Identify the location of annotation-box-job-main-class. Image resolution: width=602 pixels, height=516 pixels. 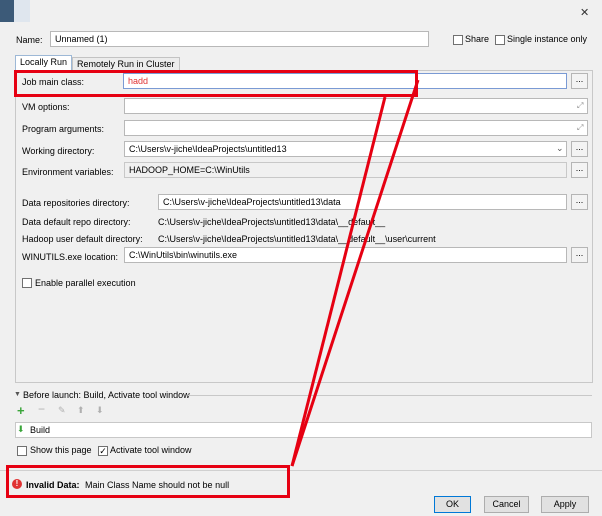
(216, 83).